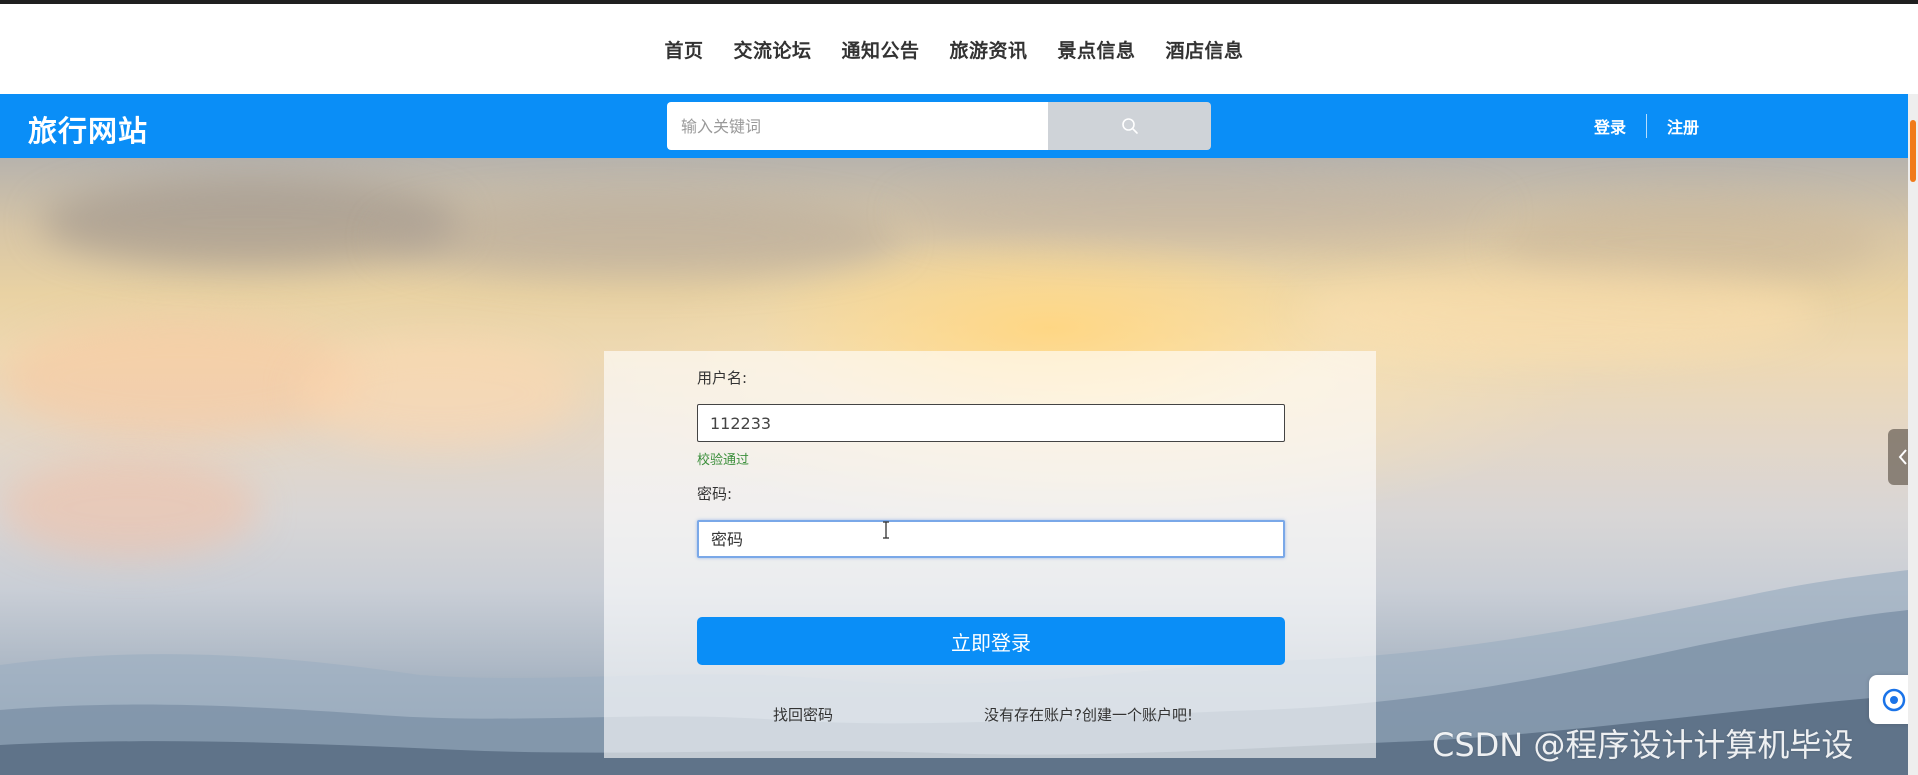 This screenshot has width=1918, height=775. What do you see at coordinates (991, 423) in the screenshot?
I see `username-input` at bounding box center [991, 423].